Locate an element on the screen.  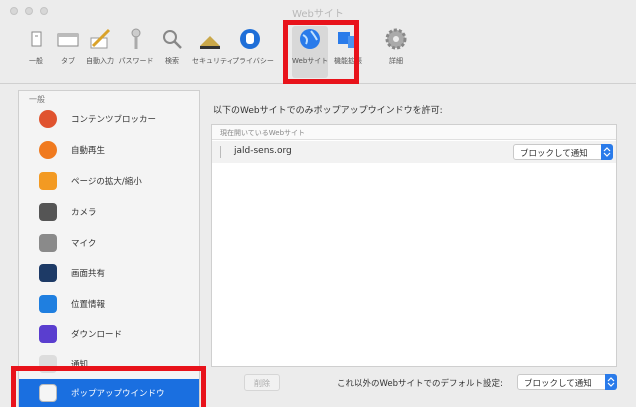
globe-icon is located at coordinates (310, 39).